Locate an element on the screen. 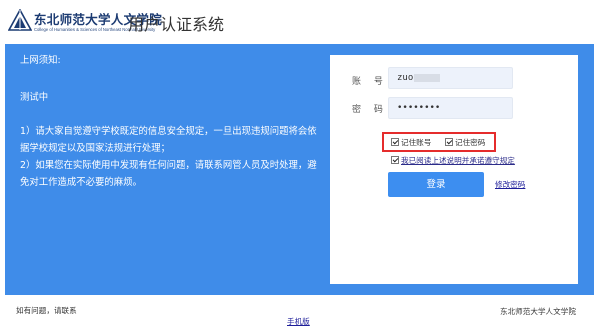 The width and height of the screenshot is (603, 335). login-button: 登录 is located at coordinates (436, 184).